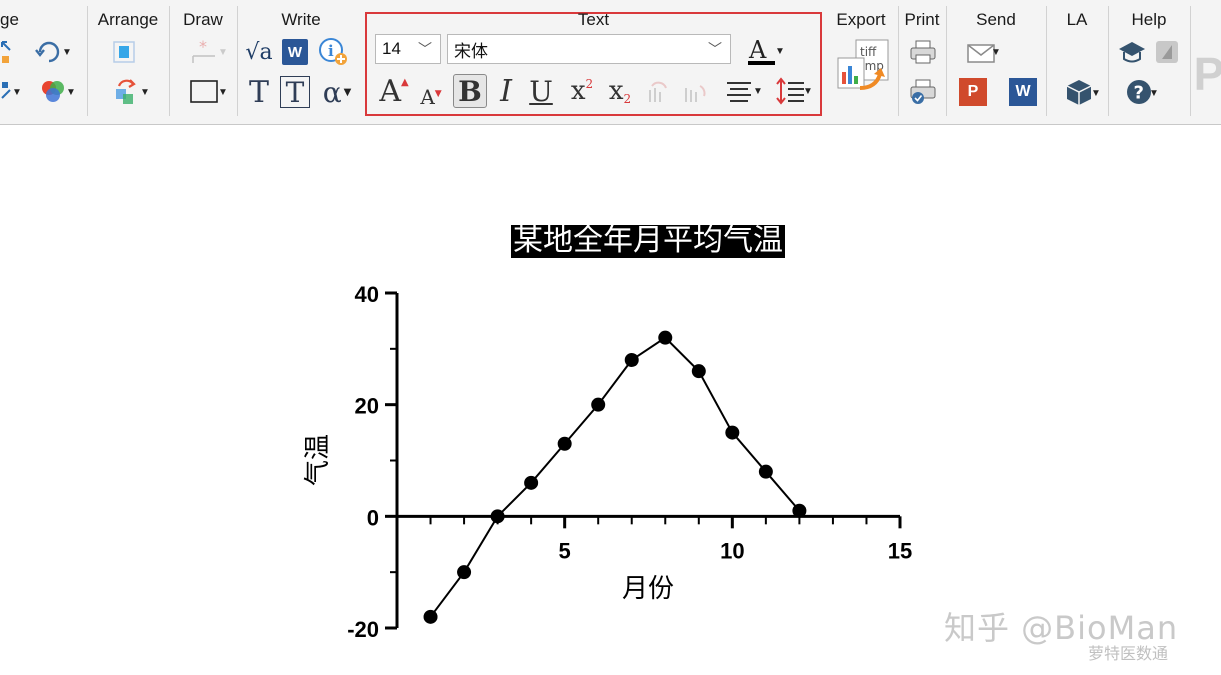  I want to click on group-la-title: LA, so click(1077, 19).